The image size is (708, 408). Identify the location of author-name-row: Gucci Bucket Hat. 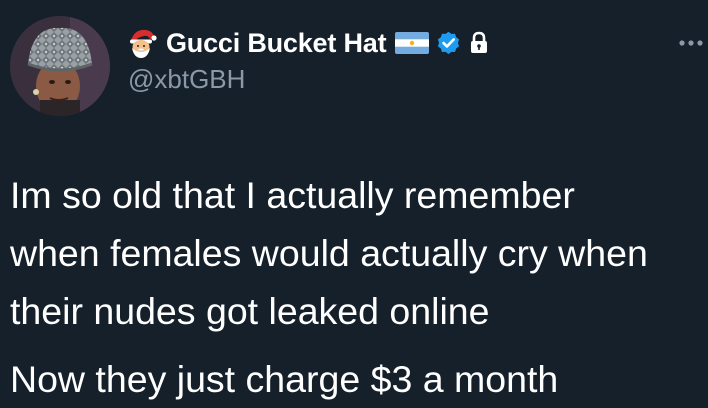
(308, 43).